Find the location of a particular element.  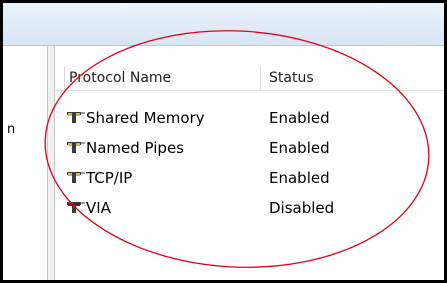

window-title-bar is located at coordinates (223, 24).